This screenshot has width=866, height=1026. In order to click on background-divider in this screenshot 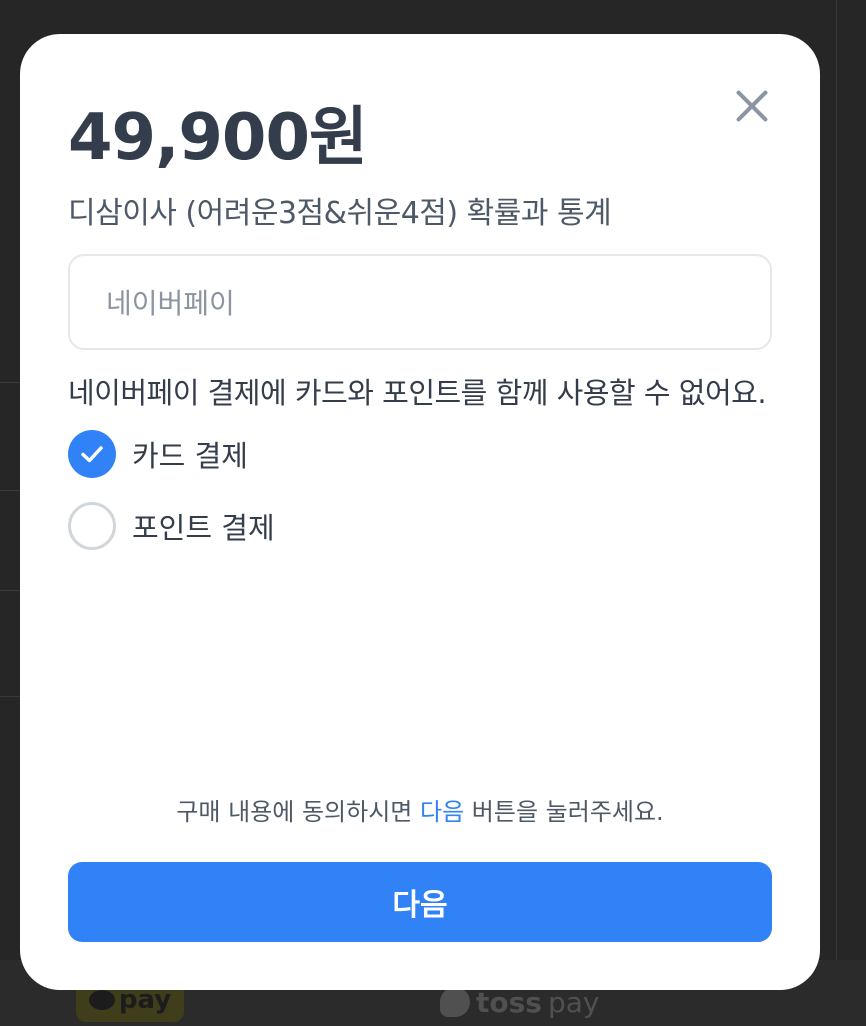, I will do `click(836, 513)`.